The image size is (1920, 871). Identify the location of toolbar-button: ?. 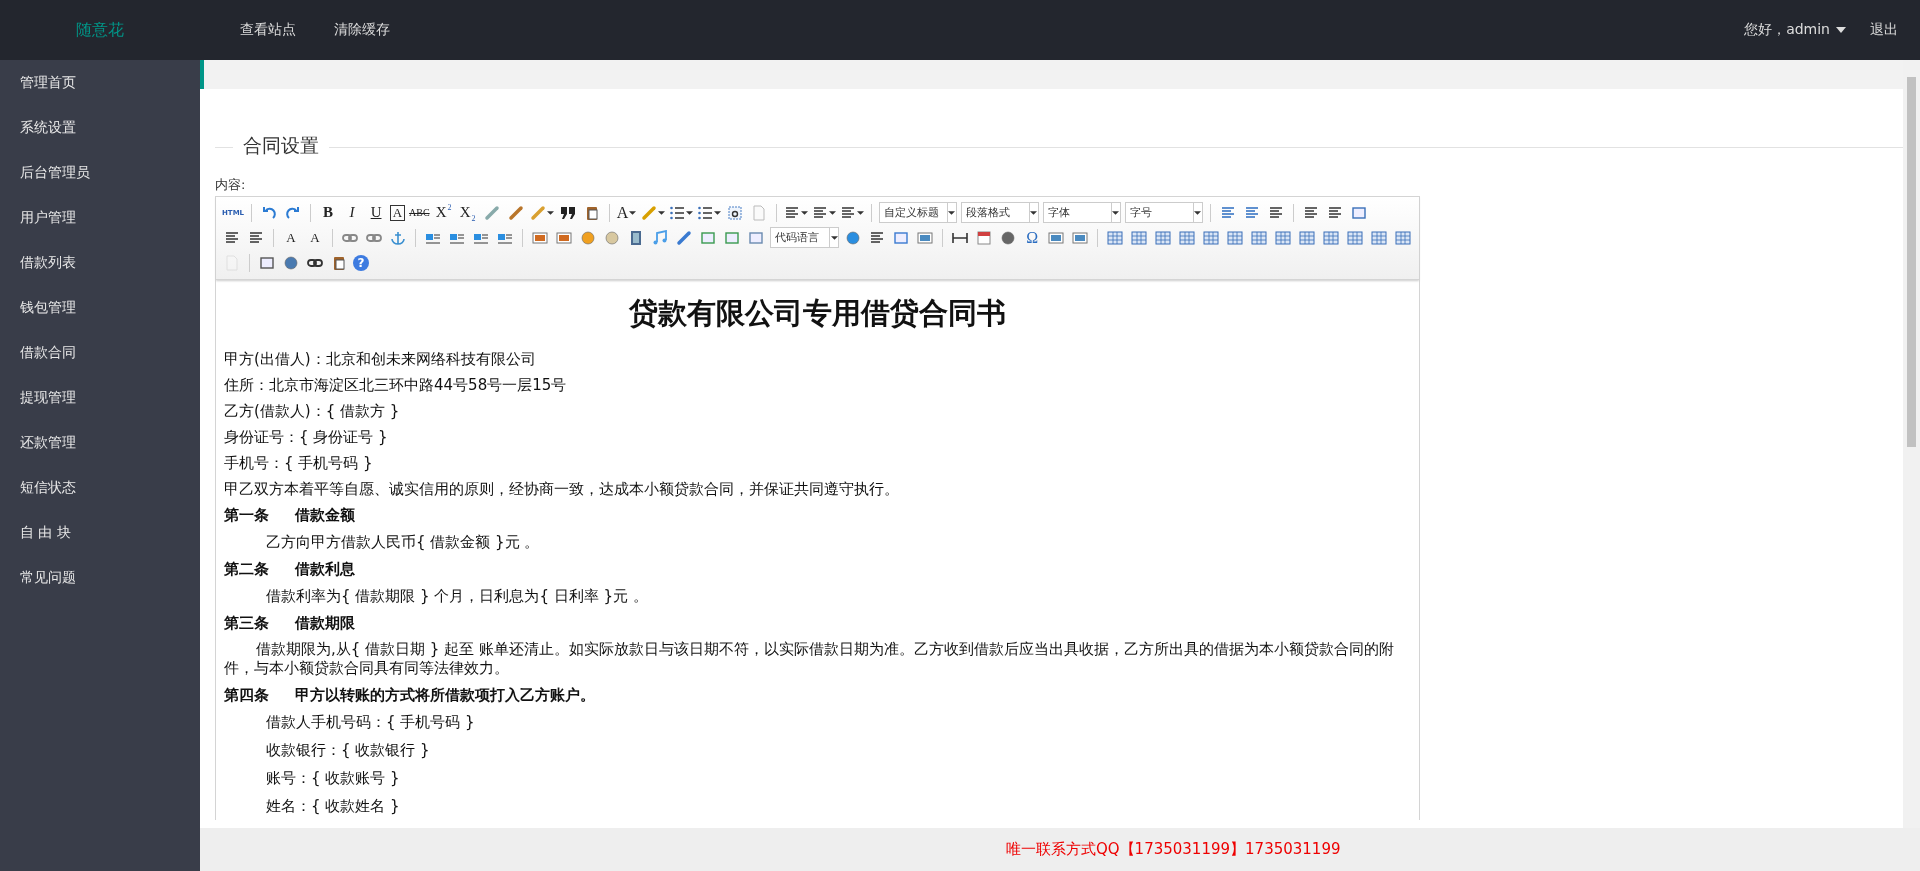
(361, 262).